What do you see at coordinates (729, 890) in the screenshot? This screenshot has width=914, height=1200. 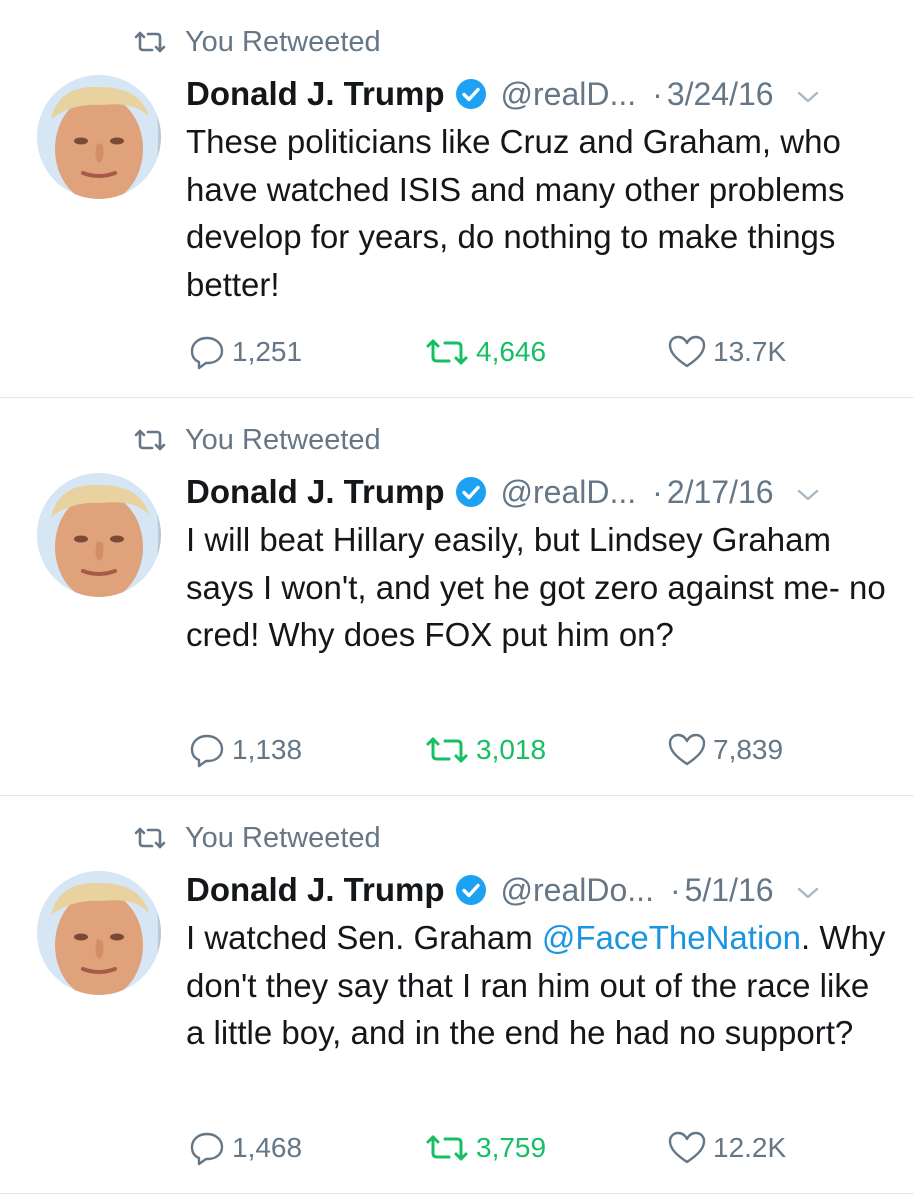 I see `tweet-date: 5/1/16` at bounding box center [729, 890].